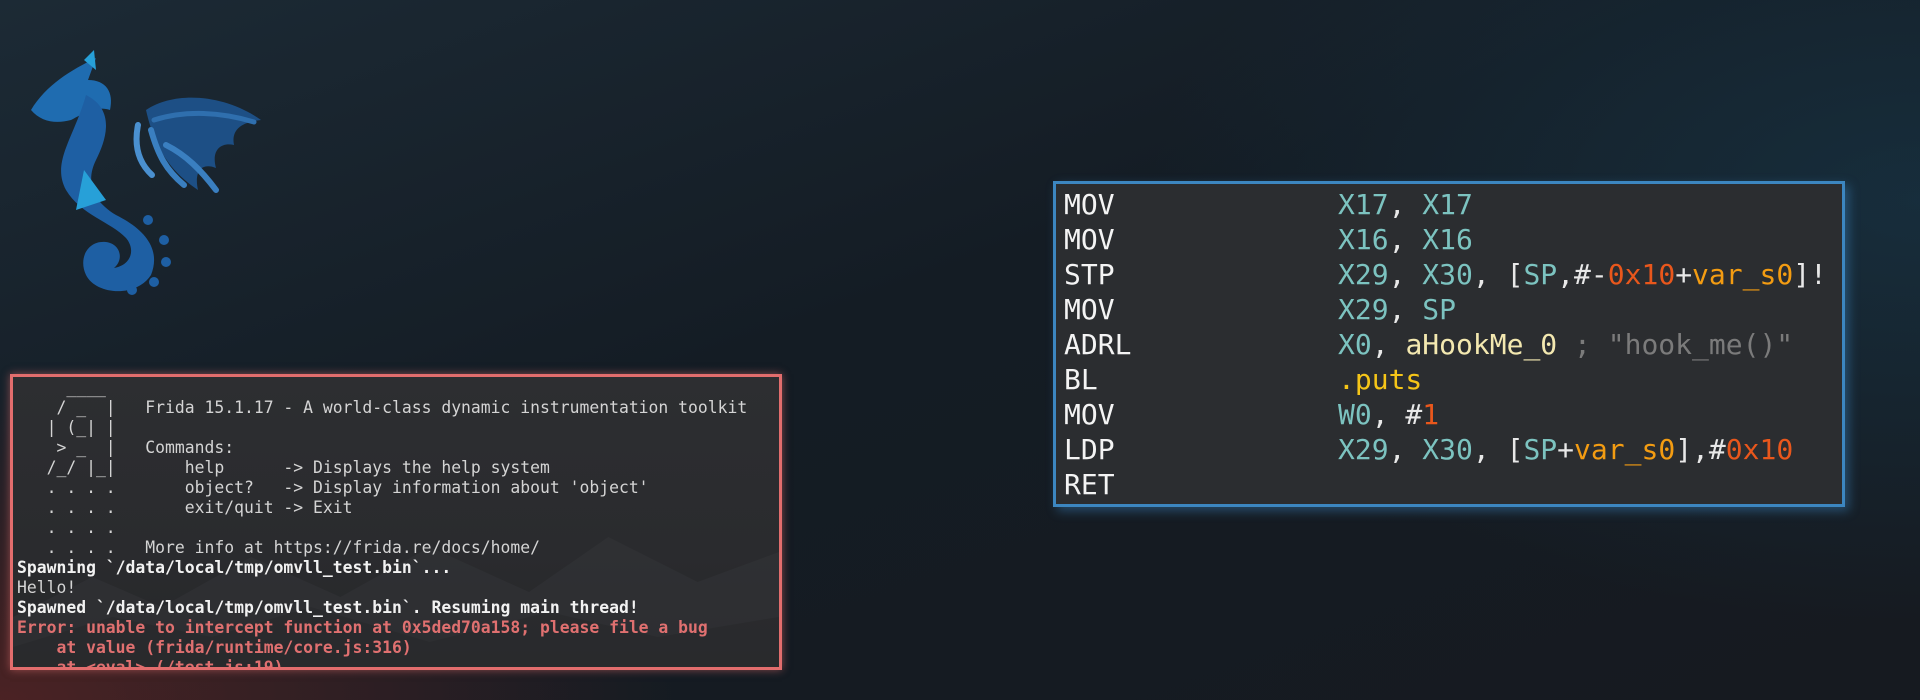 The height and width of the screenshot is (700, 1920). I want to click on terminal-line: . . . ., so click(66, 527).